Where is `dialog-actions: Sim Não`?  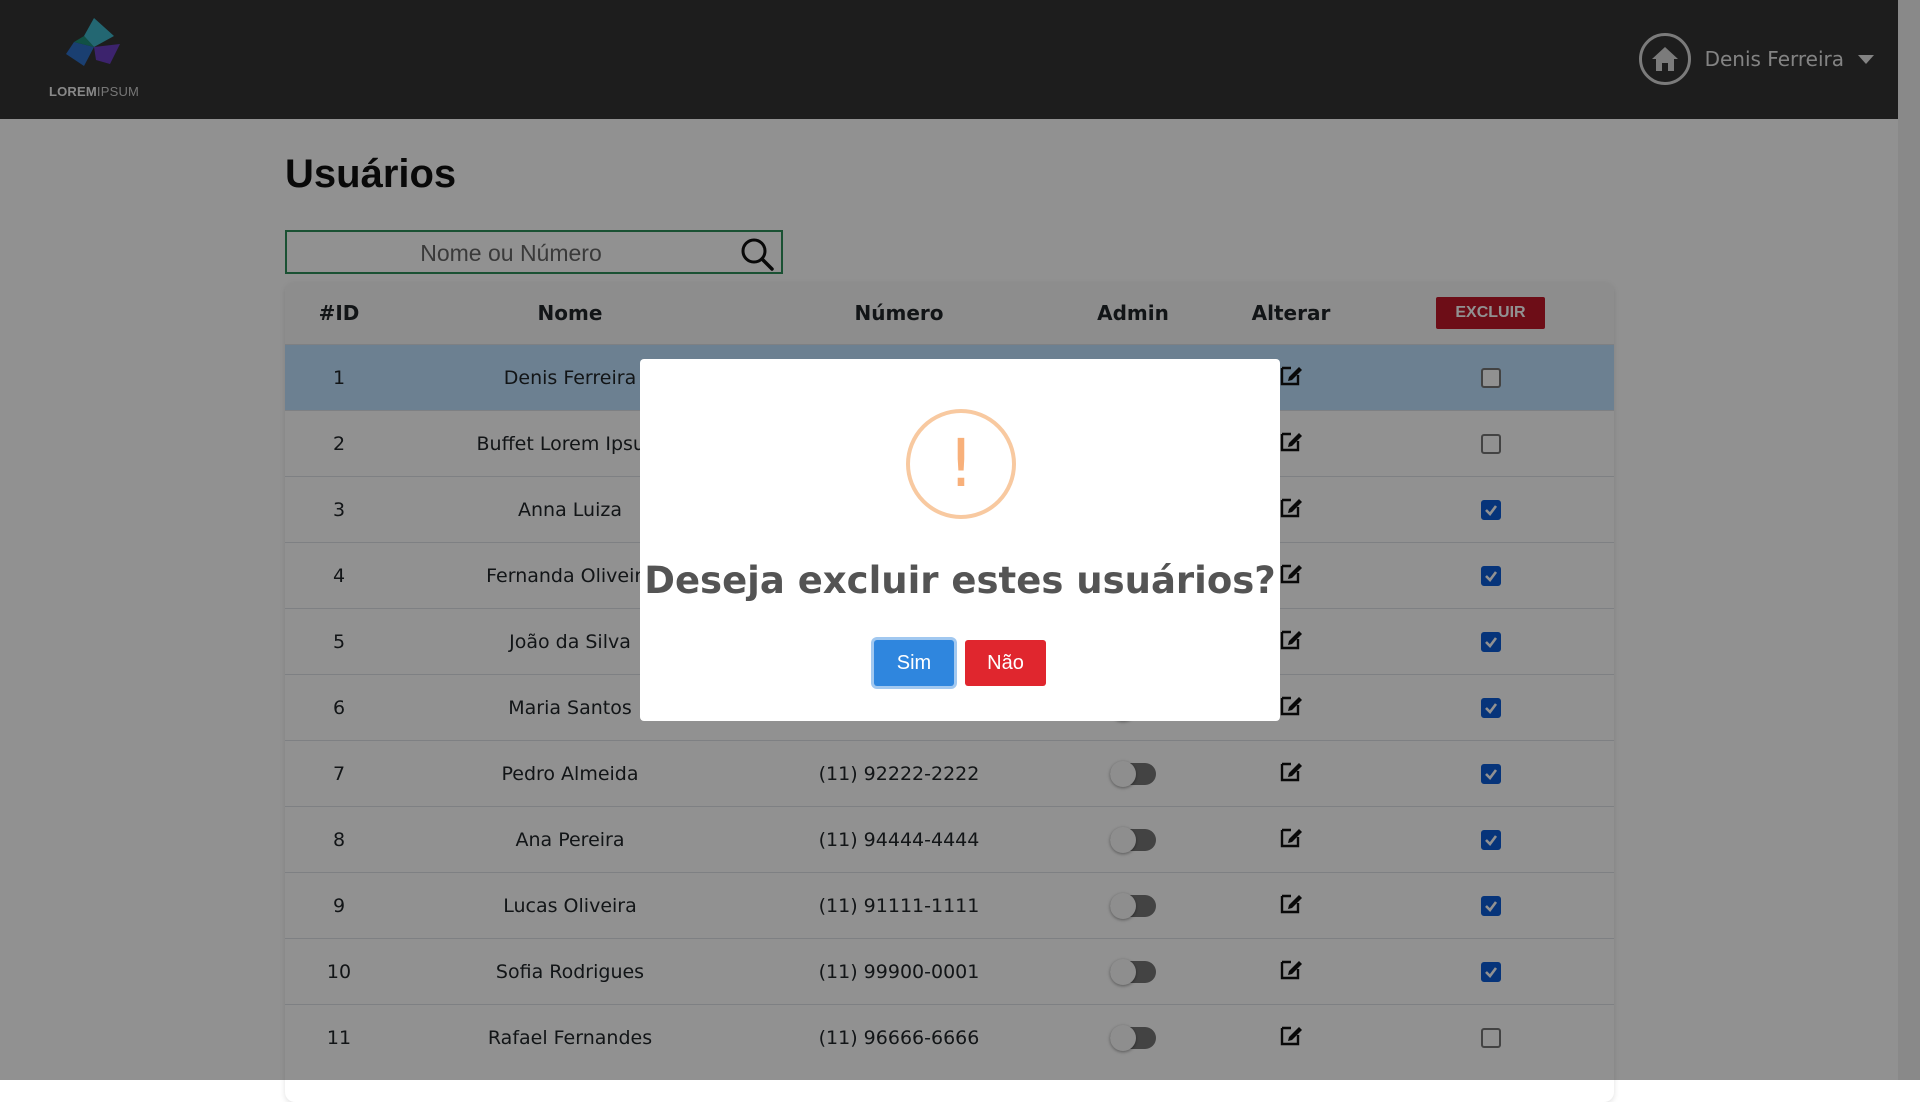
dialog-actions: Sim Não is located at coordinates (960, 663).